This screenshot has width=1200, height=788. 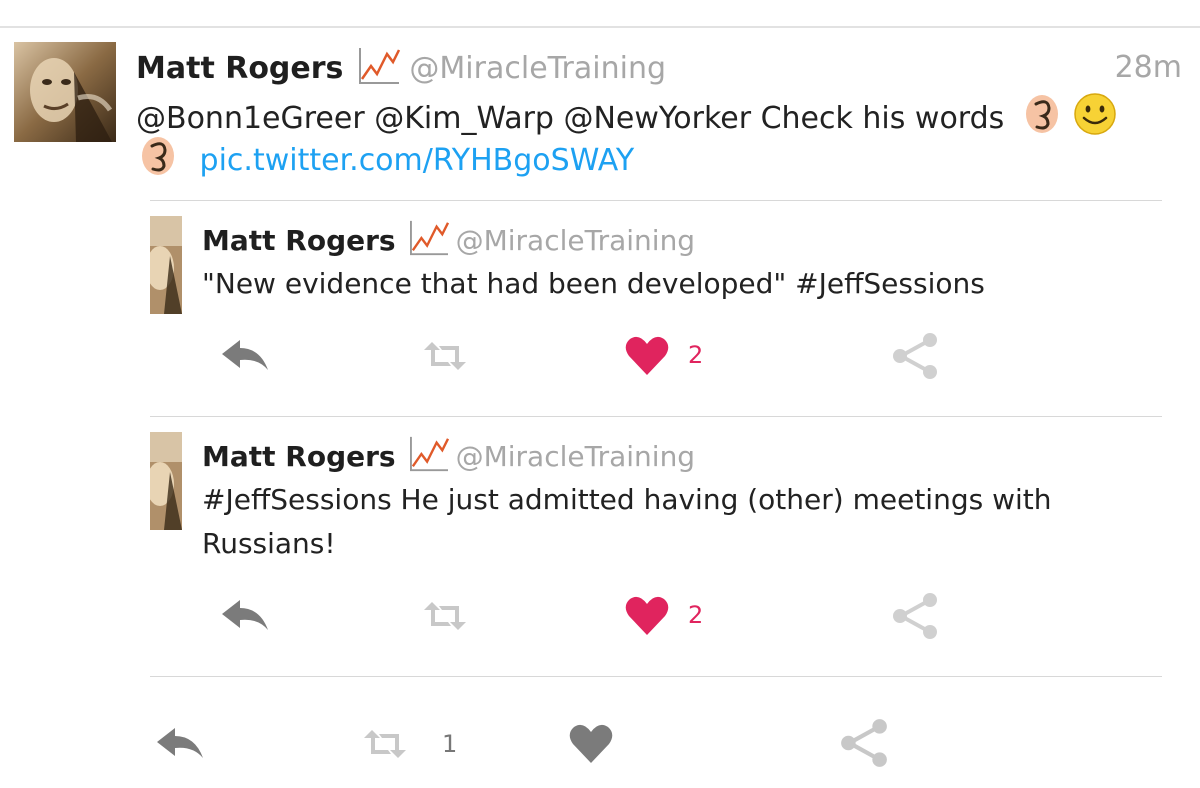 I want to click on tweet-header: Matt Rogers @MiracleTraining, so click(x=401, y=68).